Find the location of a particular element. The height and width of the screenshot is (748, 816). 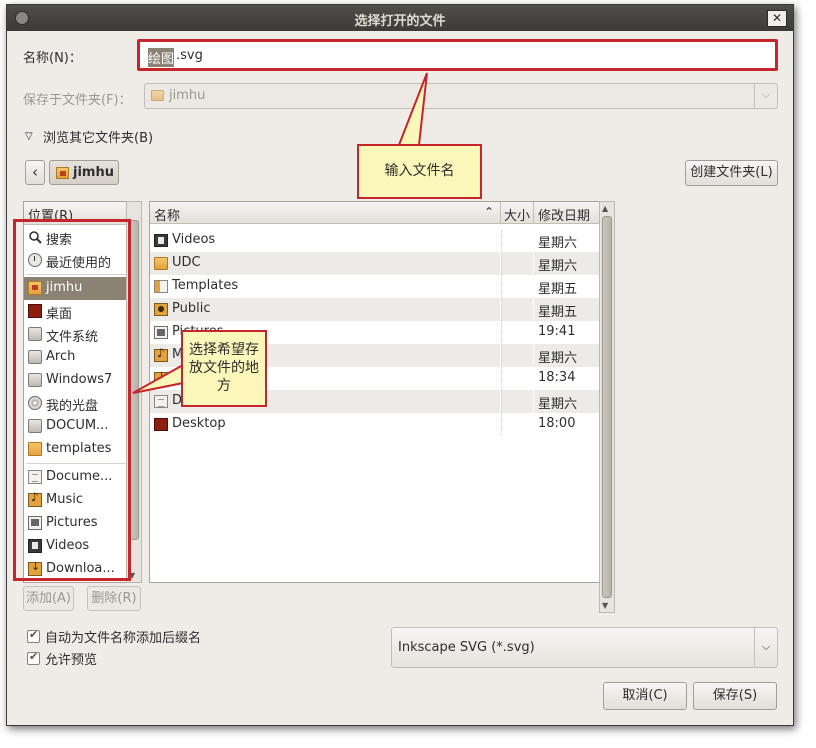

preview-checkbox is located at coordinates (33, 657).